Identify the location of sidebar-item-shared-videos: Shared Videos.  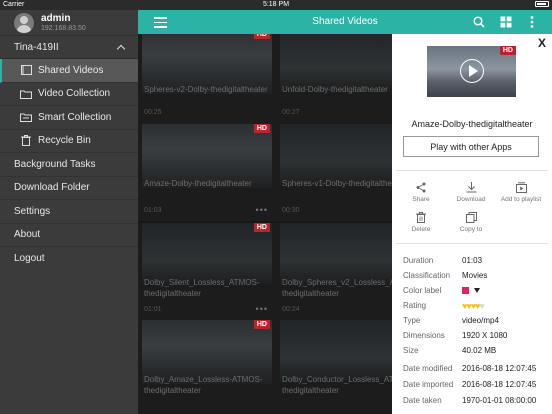
(69, 71).